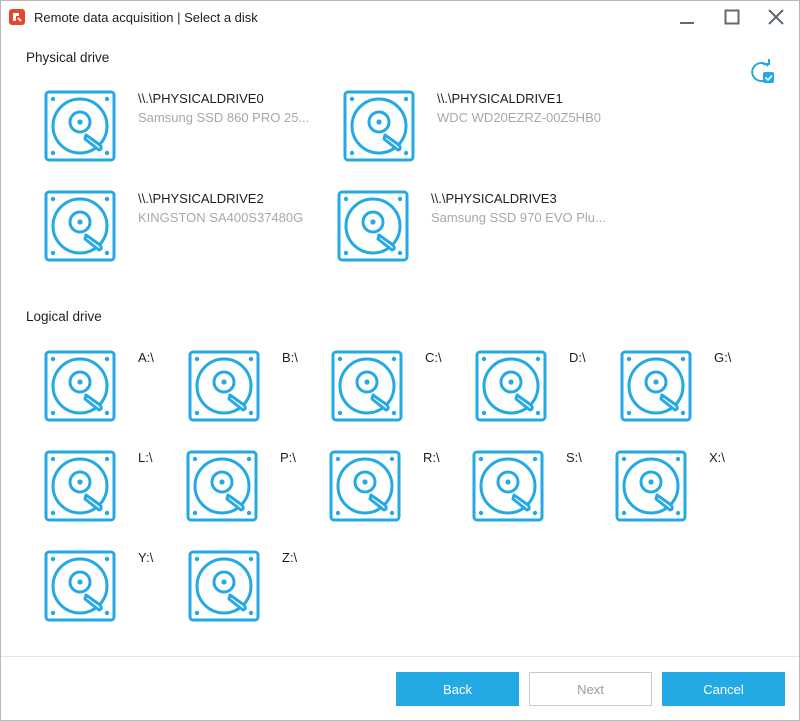 The width and height of the screenshot is (800, 721). What do you see at coordinates (290, 557) in the screenshot?
I see `drive-name: Z:\` at bounding box center [290, 557].